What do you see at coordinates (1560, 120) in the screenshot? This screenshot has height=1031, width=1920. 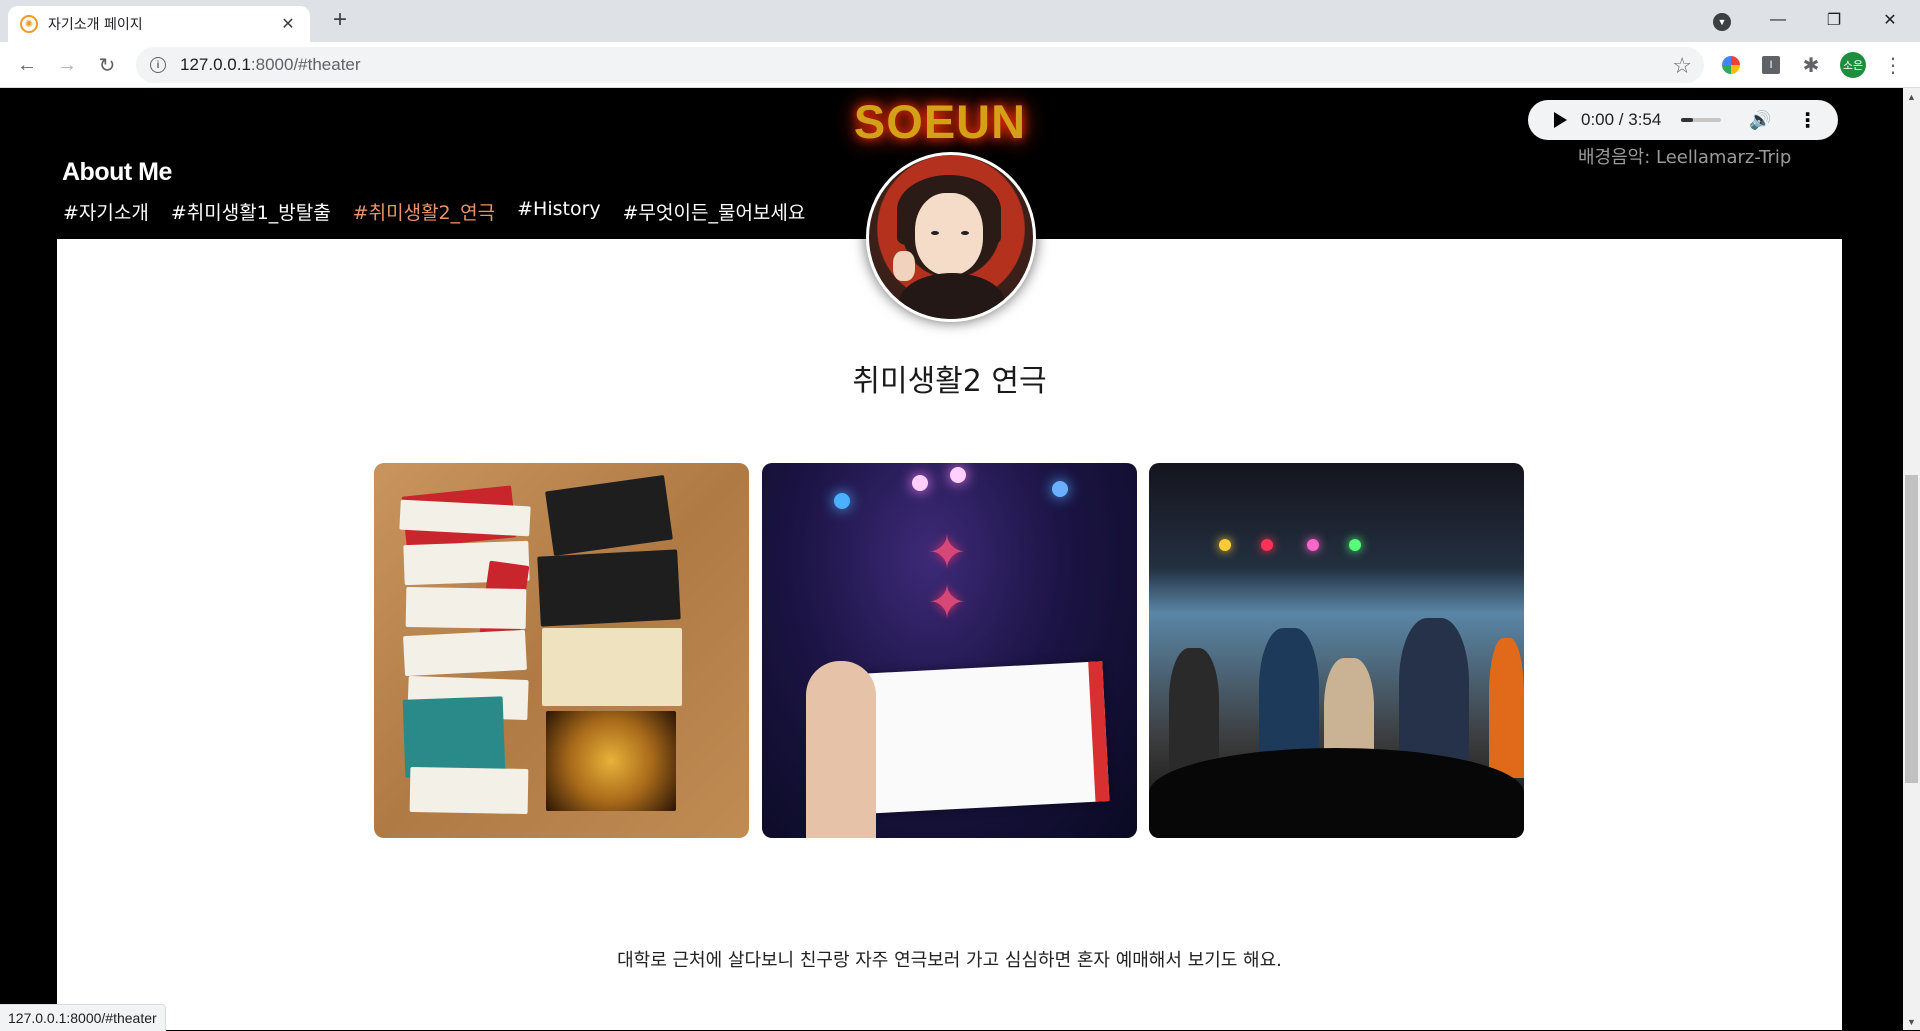 I see `play-icon` at bounding box center [1560, 120].